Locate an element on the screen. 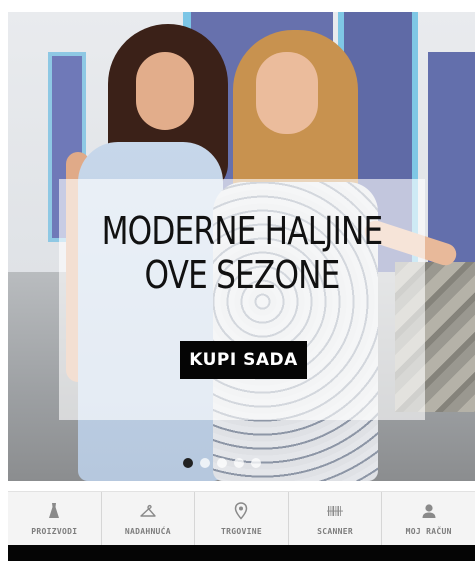 The width and height of the screenshot is (475, 561). promo-title-line2: OVE SEZONE is located at coordinates (242, 275).